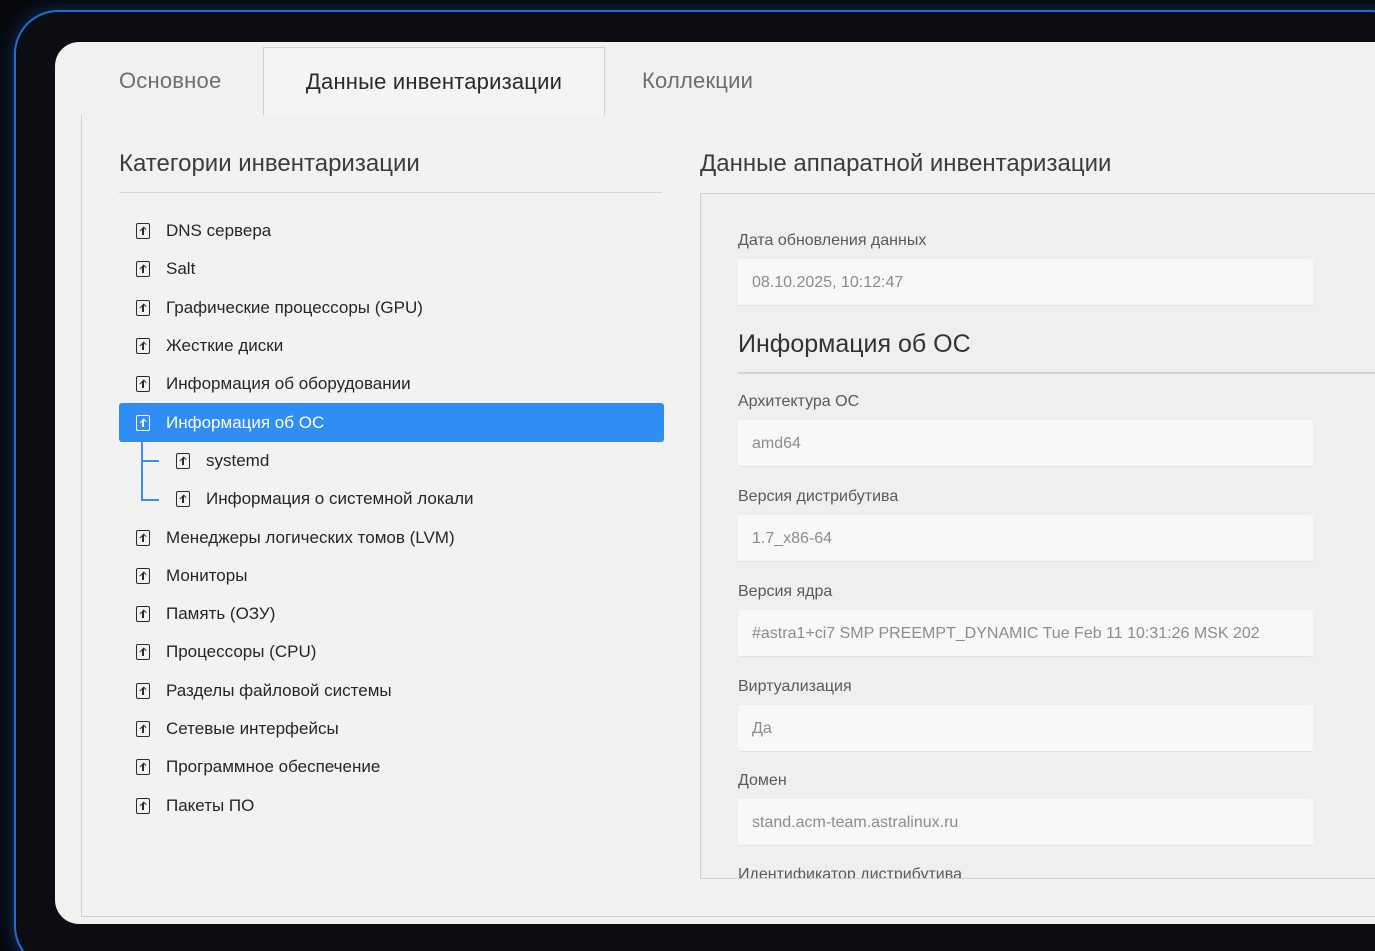  Describe the element at coordinates (170, 79) in the screenshot. I see `tab-main: Основное` at that location.